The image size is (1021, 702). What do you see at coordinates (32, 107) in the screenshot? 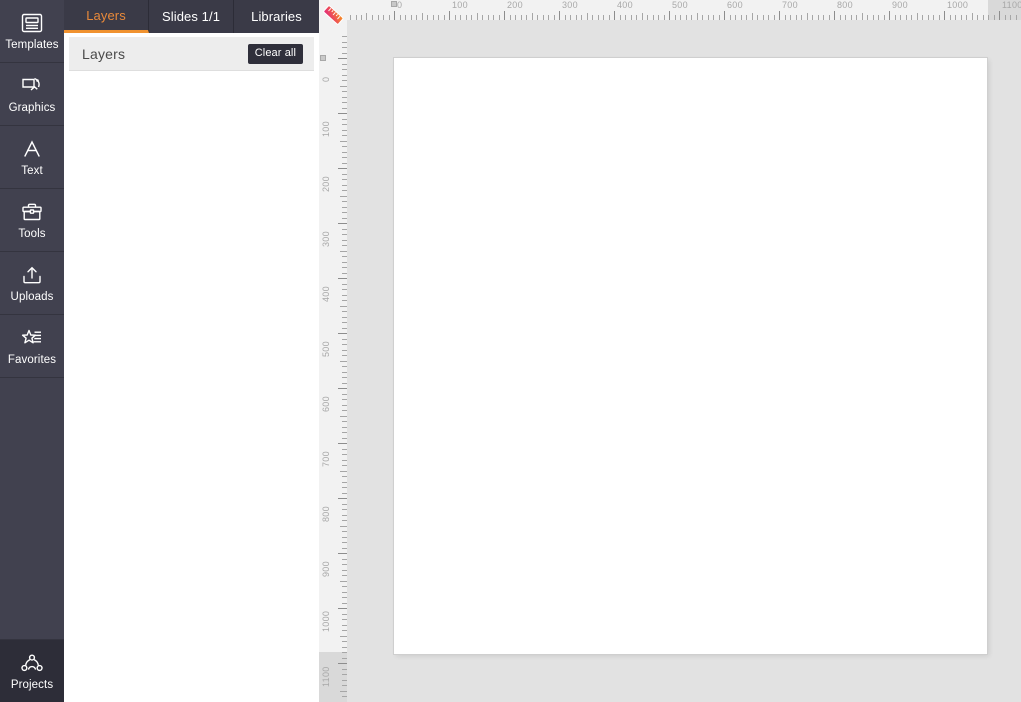
I see `sidebar-item-label: Graphics` at bounding box center [32, 107].